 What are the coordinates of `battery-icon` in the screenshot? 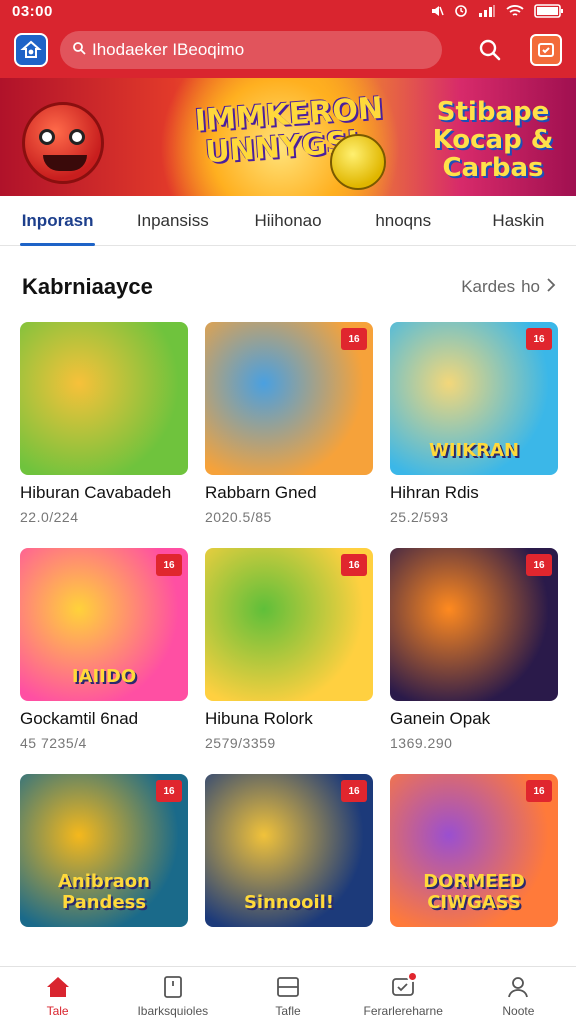 It's located at (549, 11).